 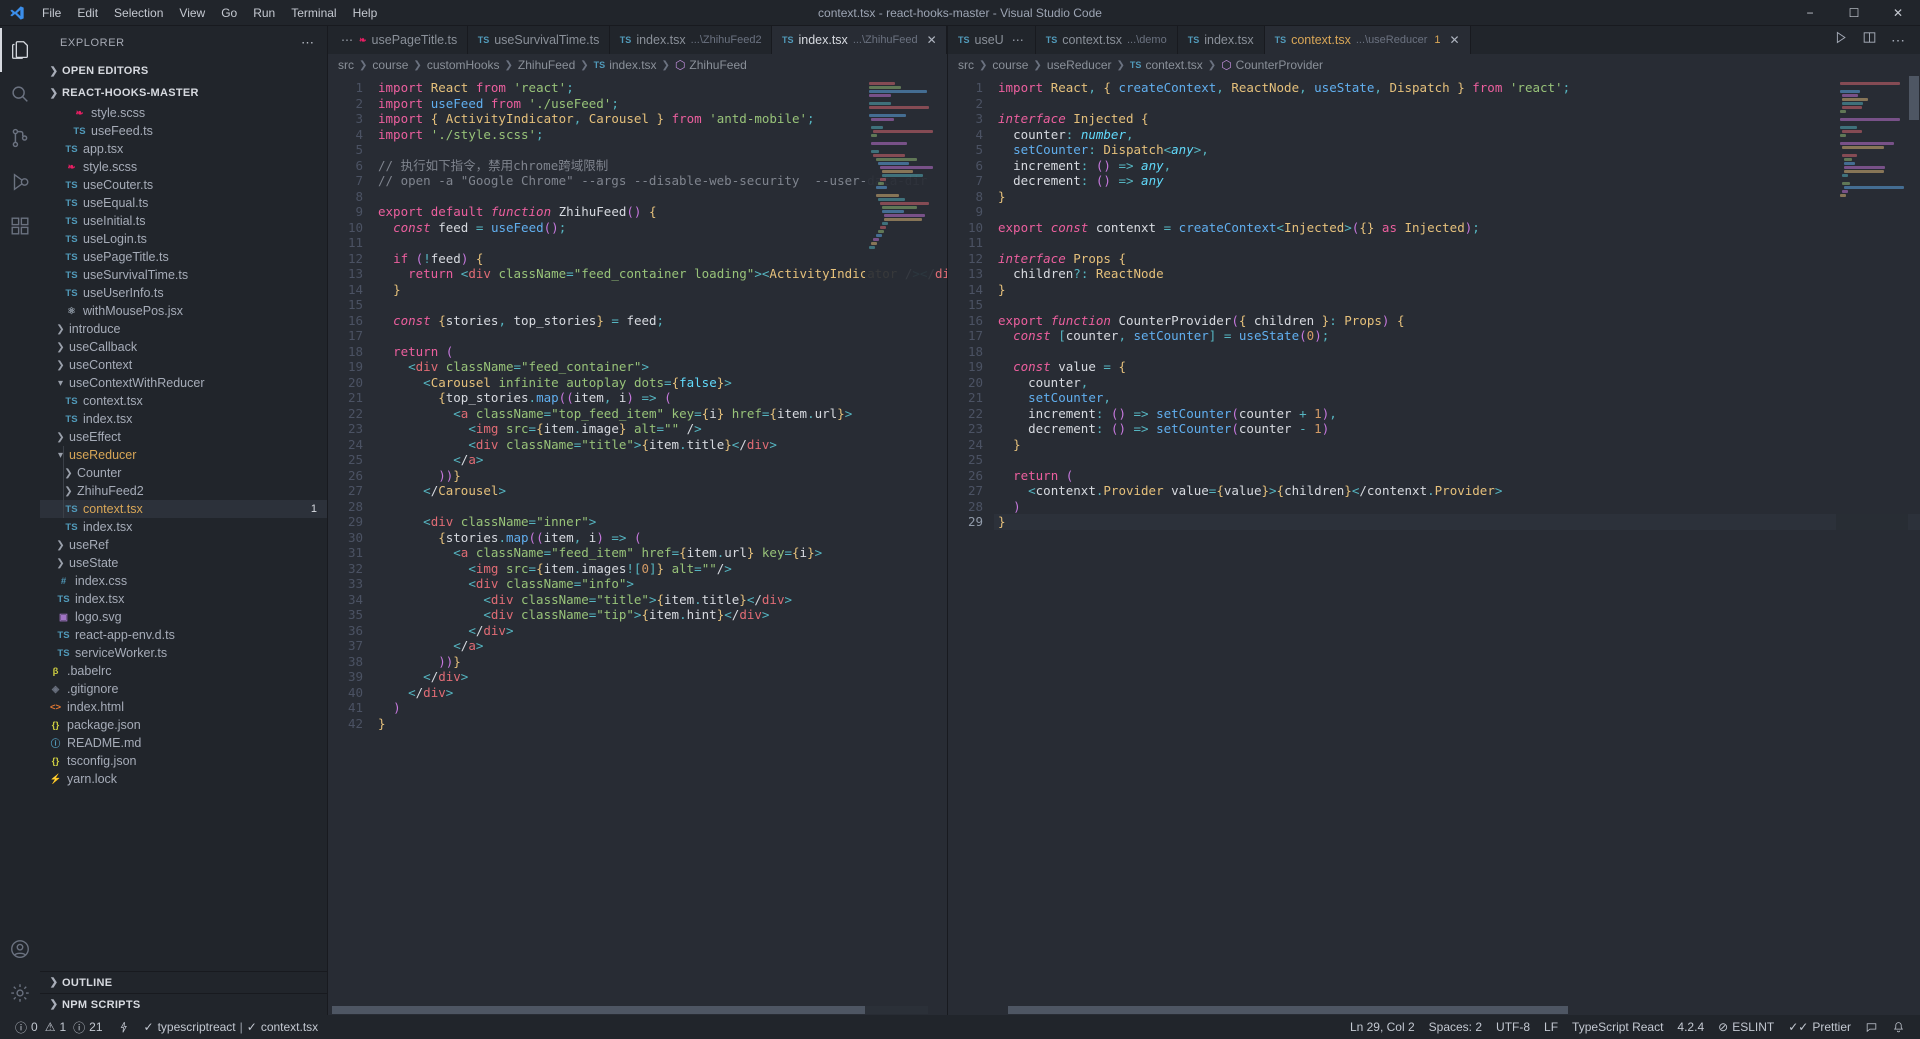 What do you see at coordinates (20, 226) in the screenshot?
I see `activity-extensions-icon` at bounding box center [20, 226].